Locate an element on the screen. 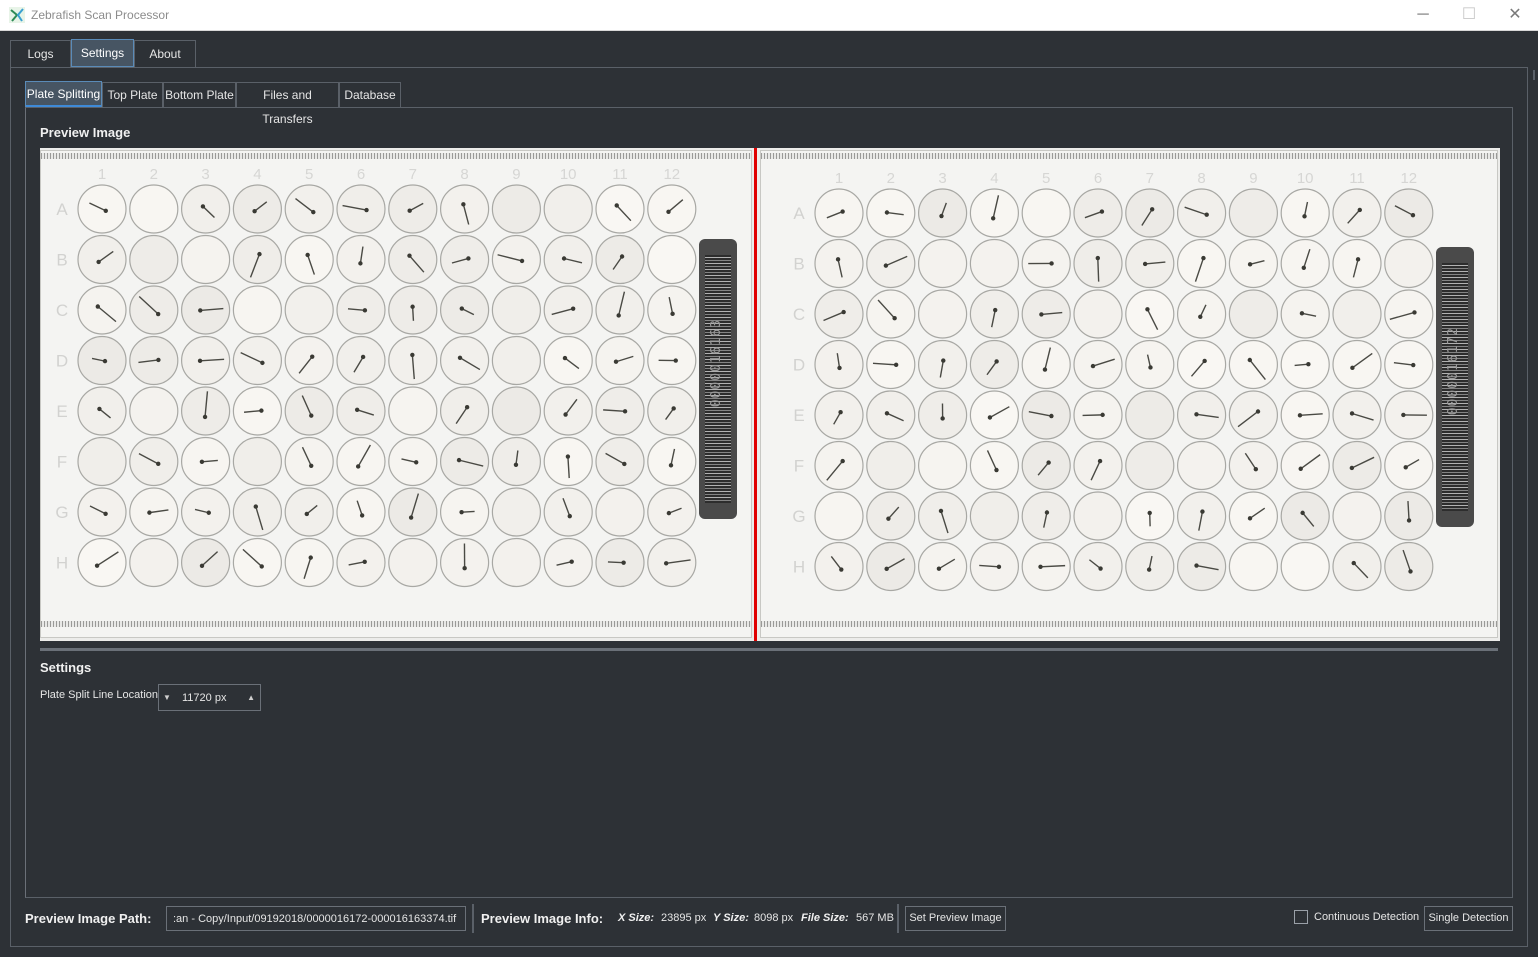  continuous-detection-checkbox is located at coordinates (1301, 917).